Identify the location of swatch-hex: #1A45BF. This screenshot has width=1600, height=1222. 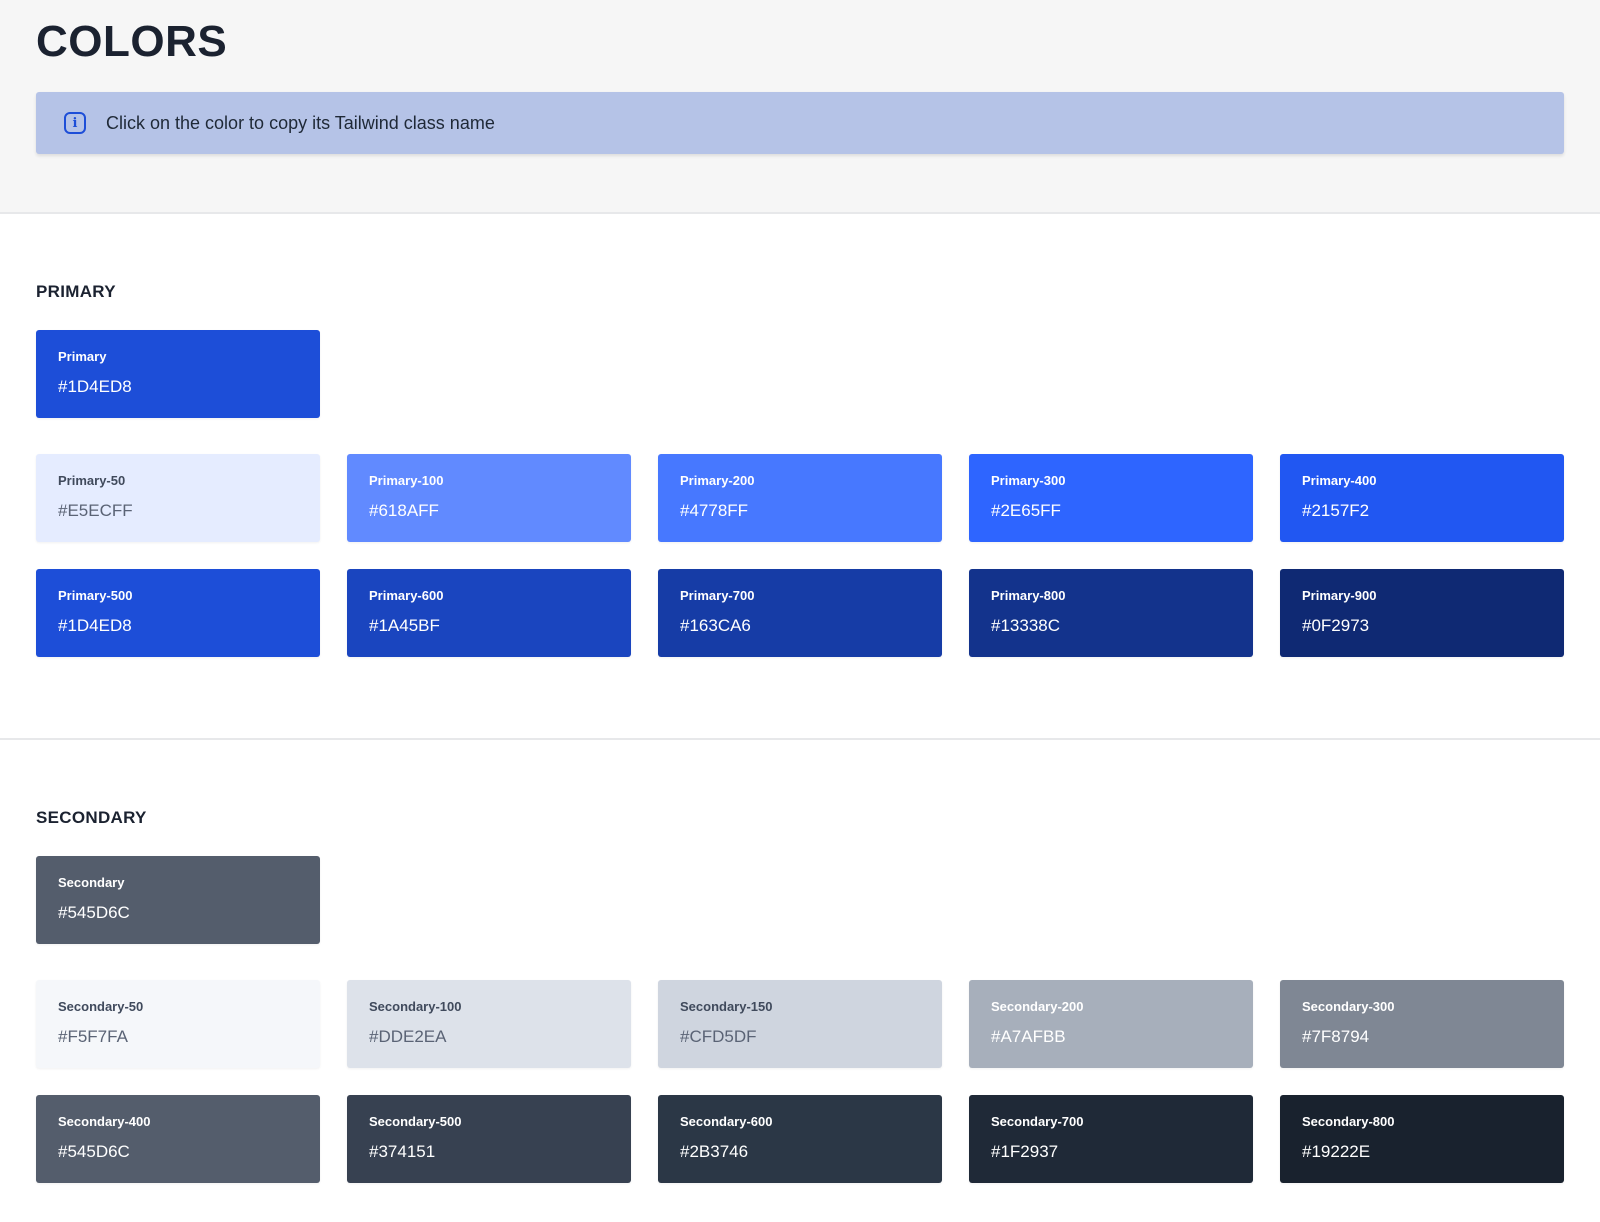
(404, 625).